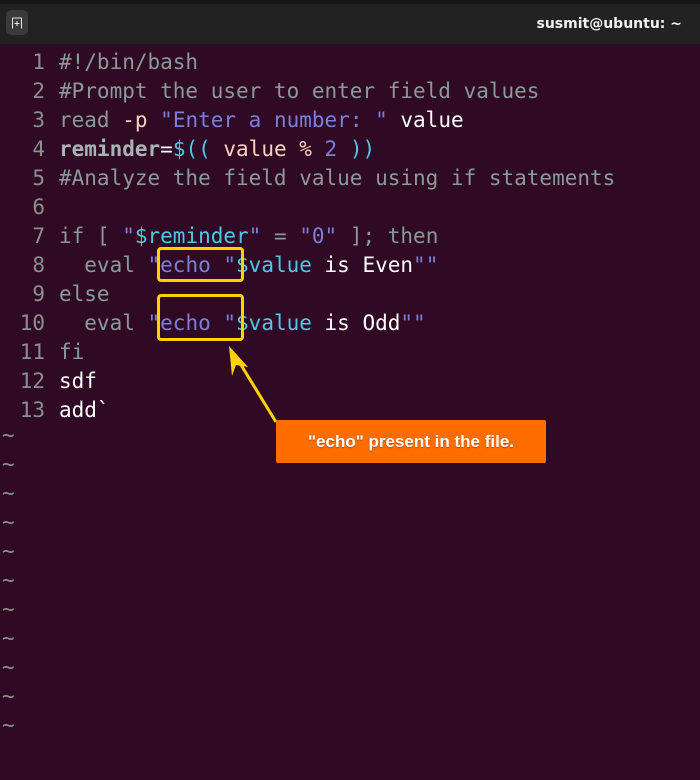 This screenshot has height=780, width=700. Describe the element at coordinates (411, 441) in the screenshot. I see `annotation-callout: "echo" present in the file.` at that location.